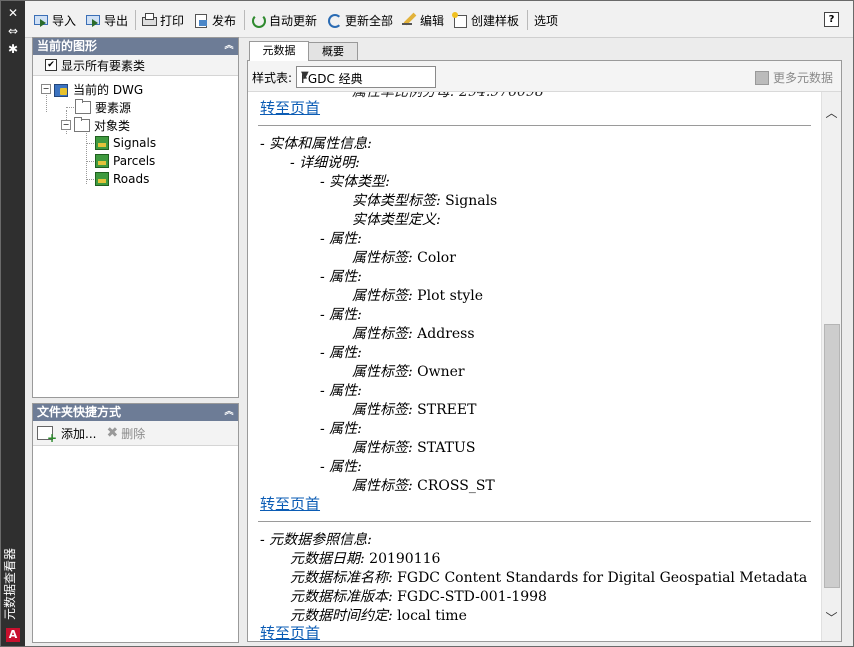 The image size is (854, 647). I want to click on create-template-icon, so click(460, 20).